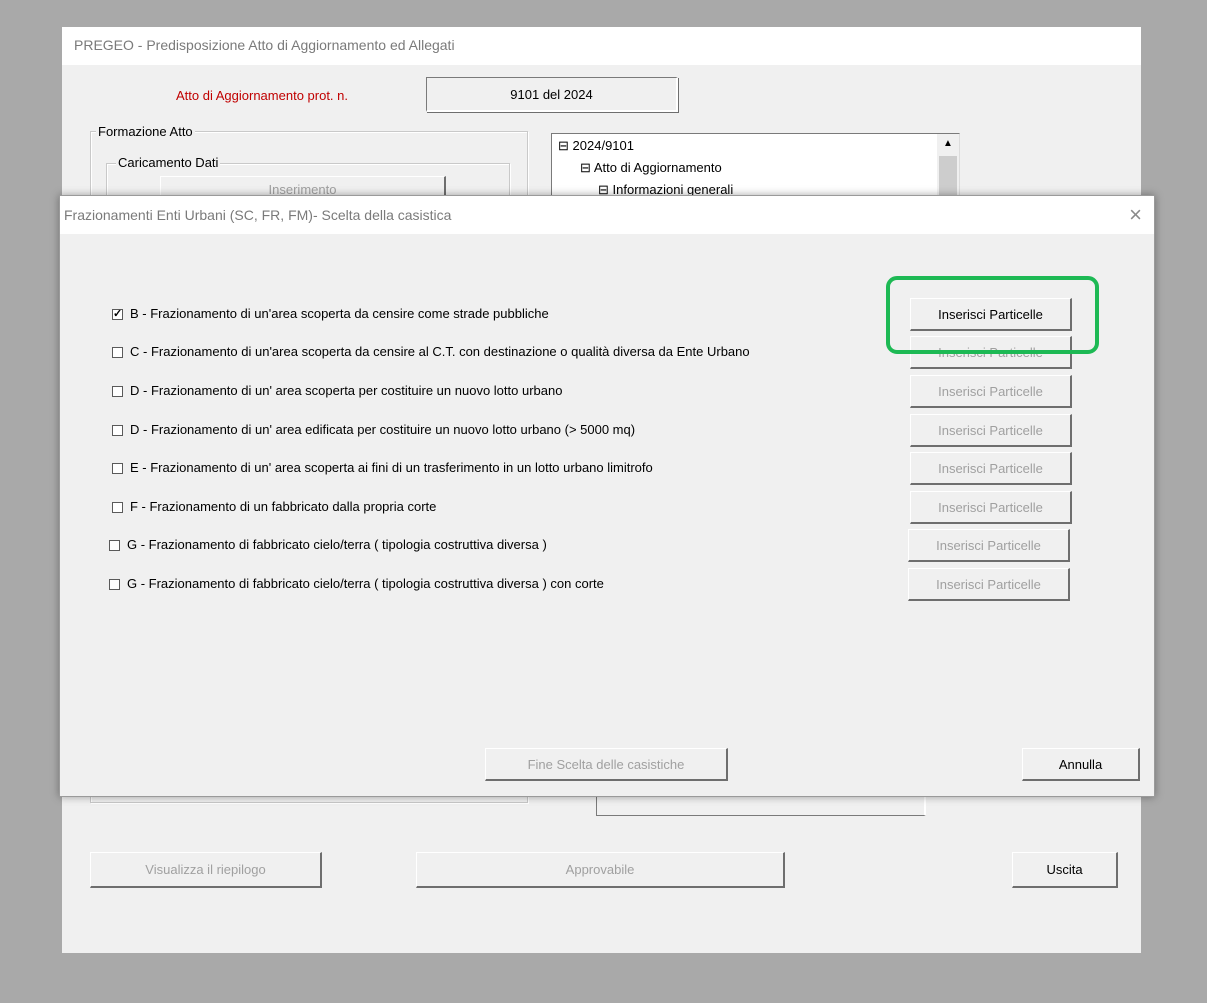 The width and height of the screenshot is (1207, 1003). I want to click on approvabile-label: Approvabile, so click(600, 869).